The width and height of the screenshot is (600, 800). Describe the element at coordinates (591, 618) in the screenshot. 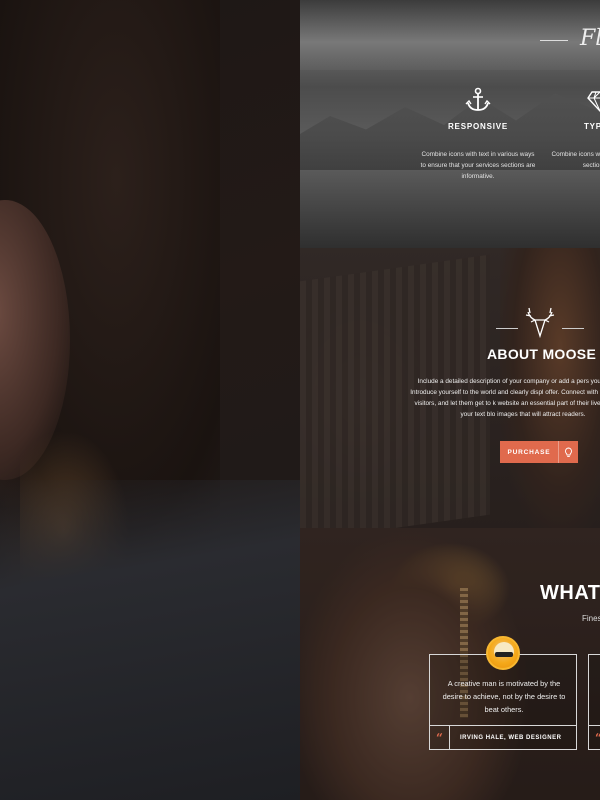

I see `testimonials-subtitle: Fines` at that location.